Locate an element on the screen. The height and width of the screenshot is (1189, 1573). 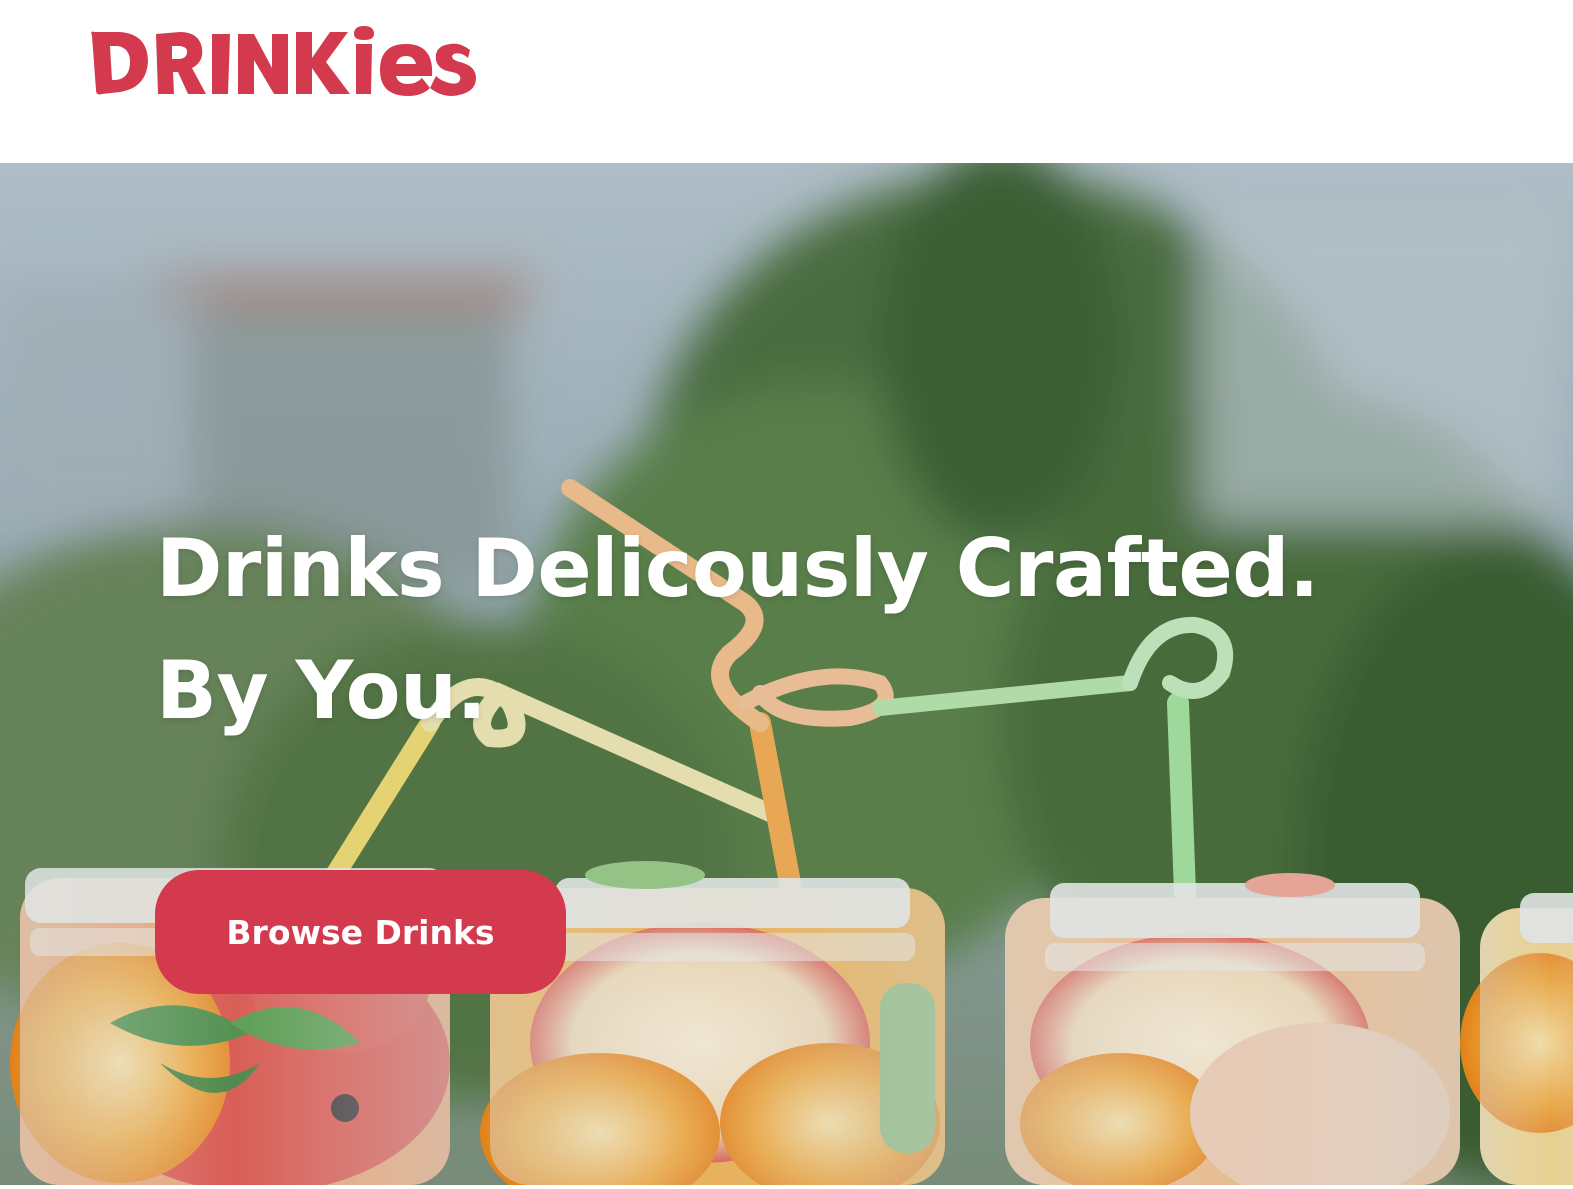
hero-headline-line2: By You. is located at coordinates (321, 690).